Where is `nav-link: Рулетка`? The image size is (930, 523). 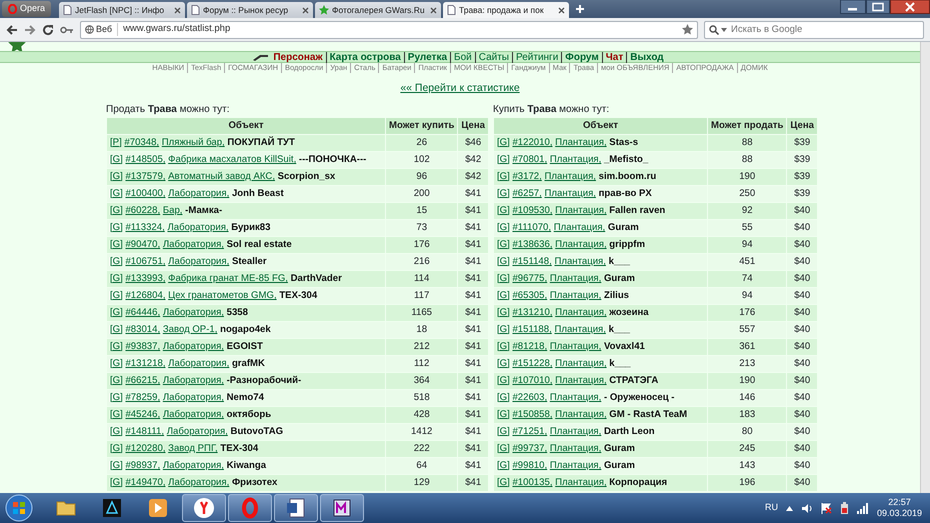
nav-link: Рулетка is located at coordinates (427, 57).